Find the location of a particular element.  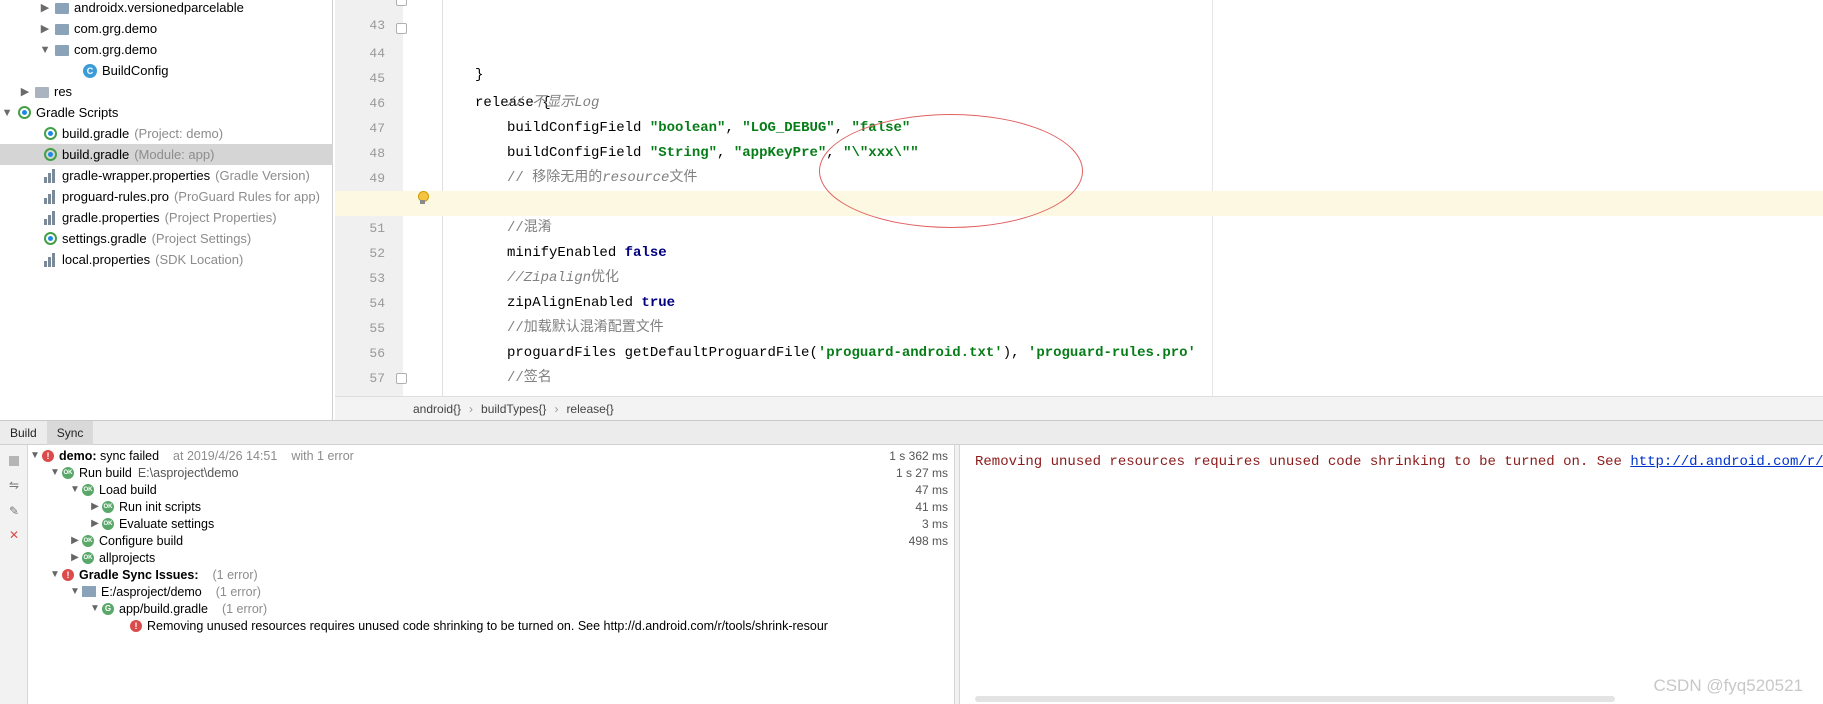

tree-item-build-gradle-module: build.gradle (Module: app) is located at coordinates (166, 154).